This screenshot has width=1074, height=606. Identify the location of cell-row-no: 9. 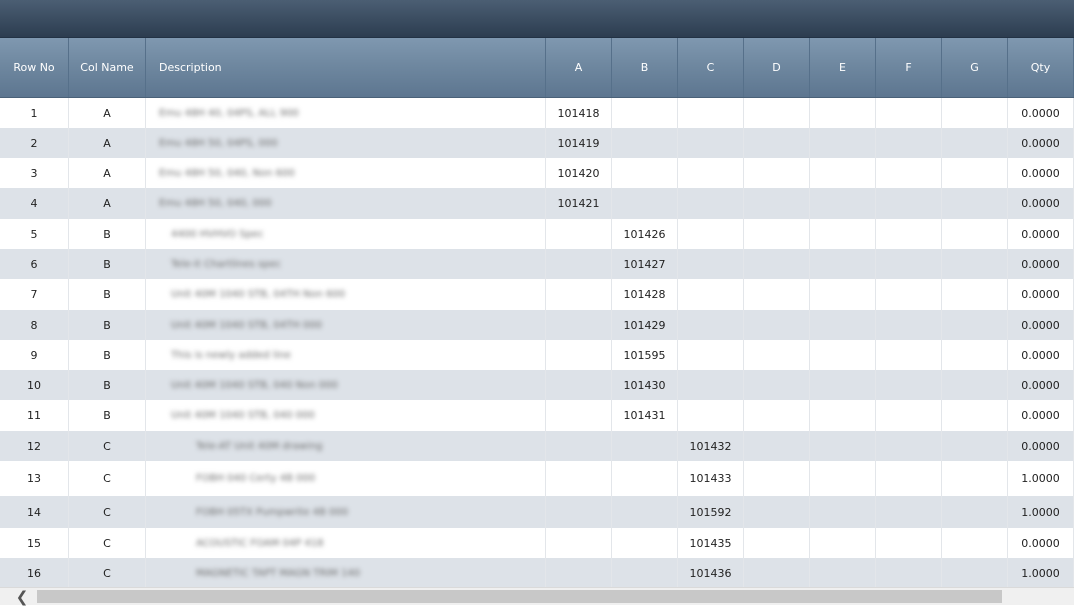
(34, 355).